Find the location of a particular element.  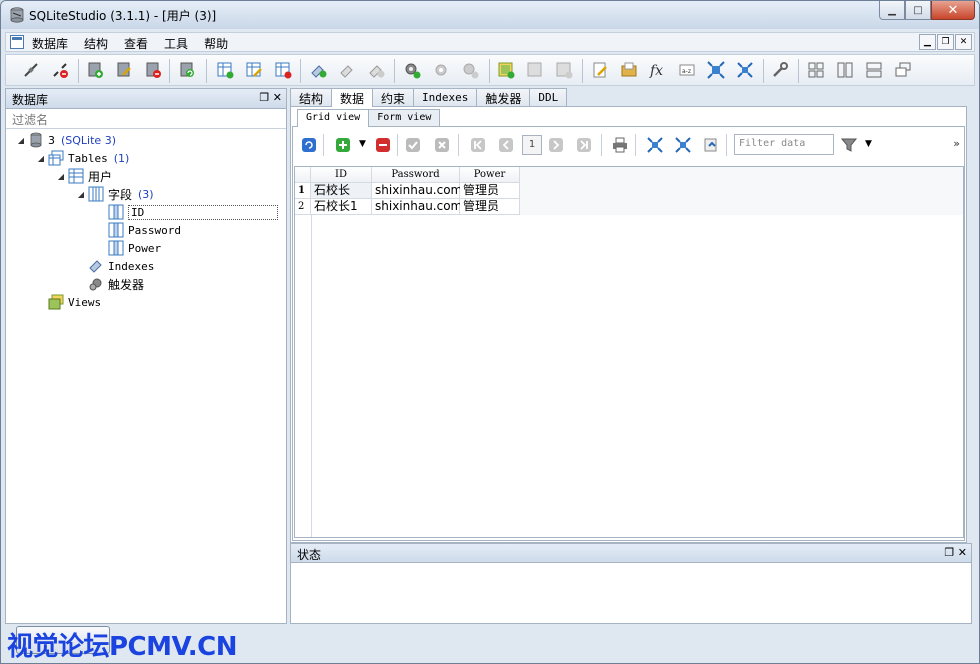

status-panel-header: 状态 ❐ ✕ is located at coordinates (631, 553).